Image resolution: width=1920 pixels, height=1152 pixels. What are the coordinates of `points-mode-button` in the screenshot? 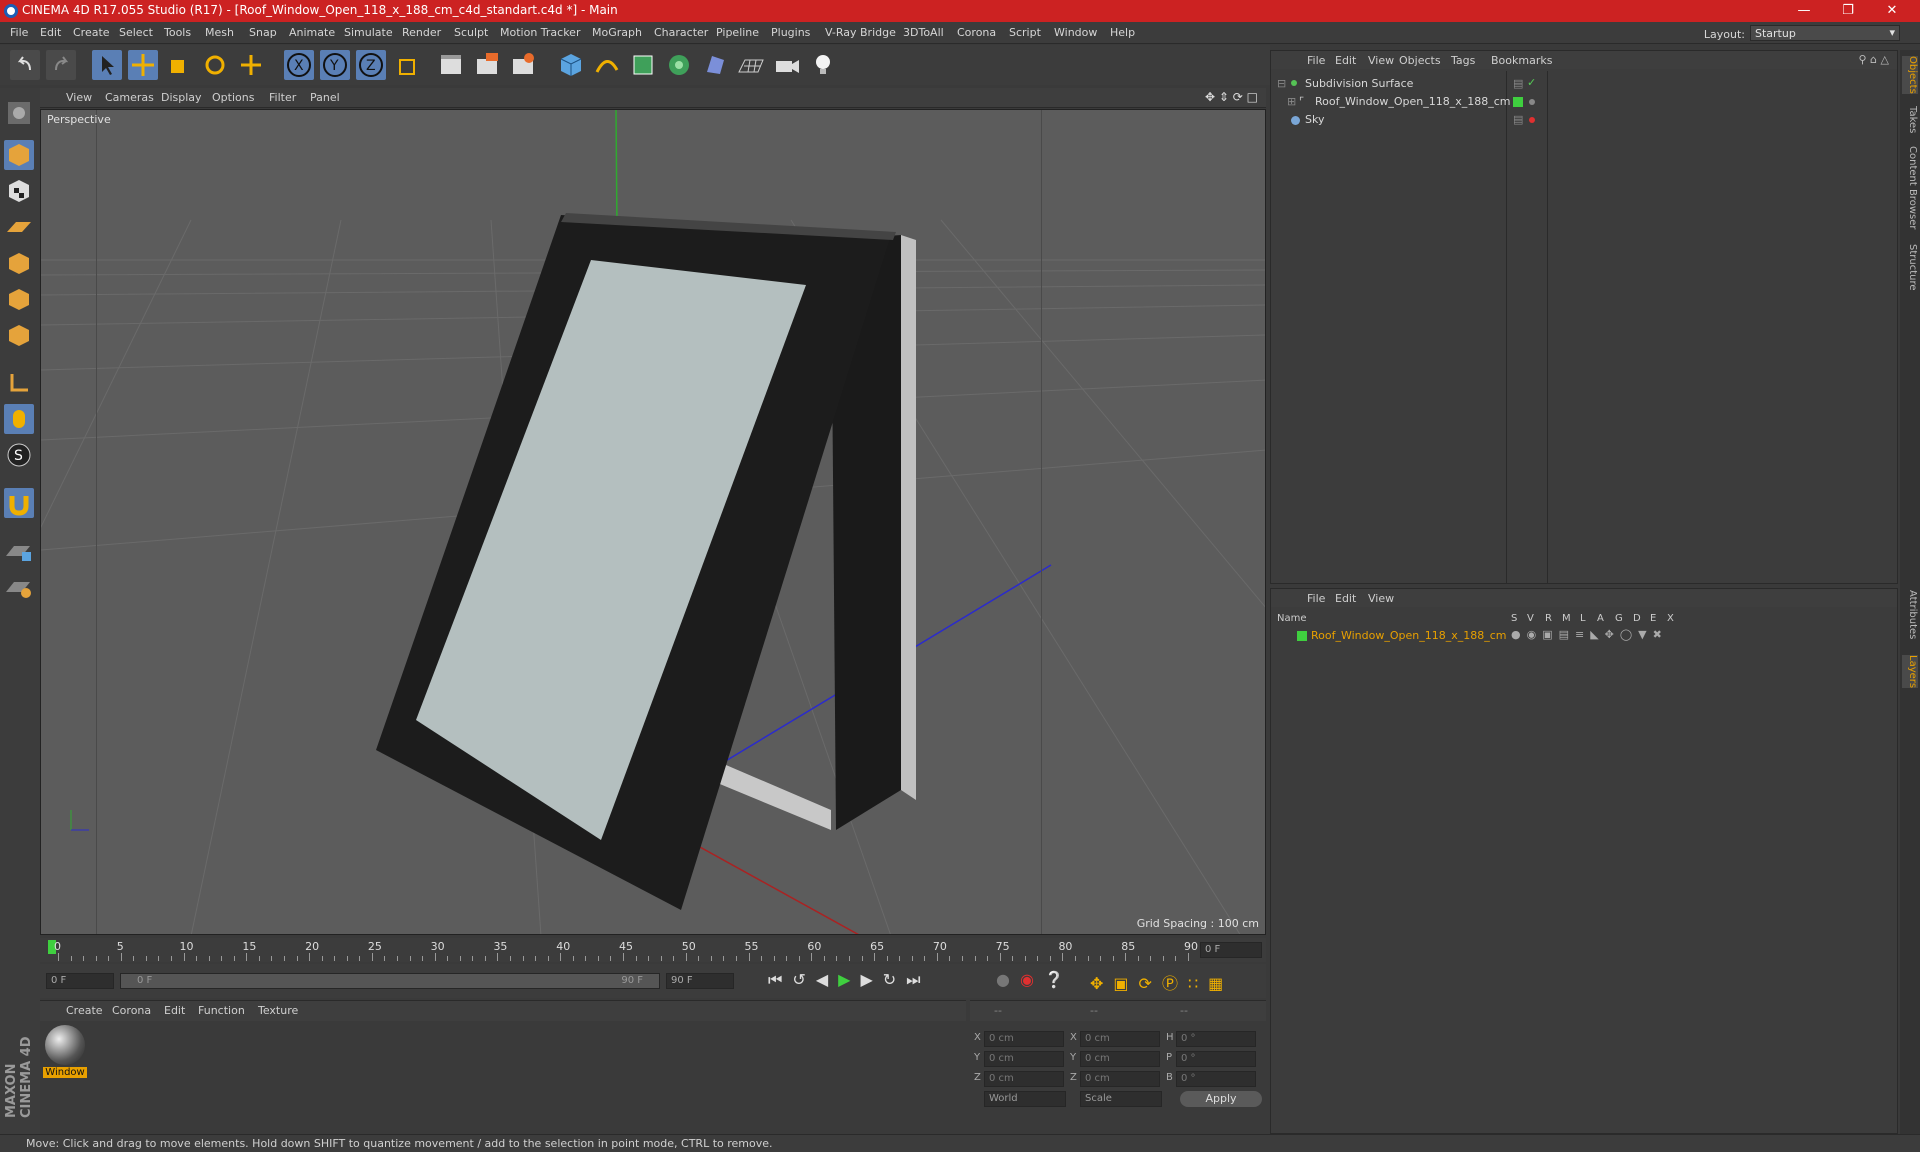 It's located at (19, 263).